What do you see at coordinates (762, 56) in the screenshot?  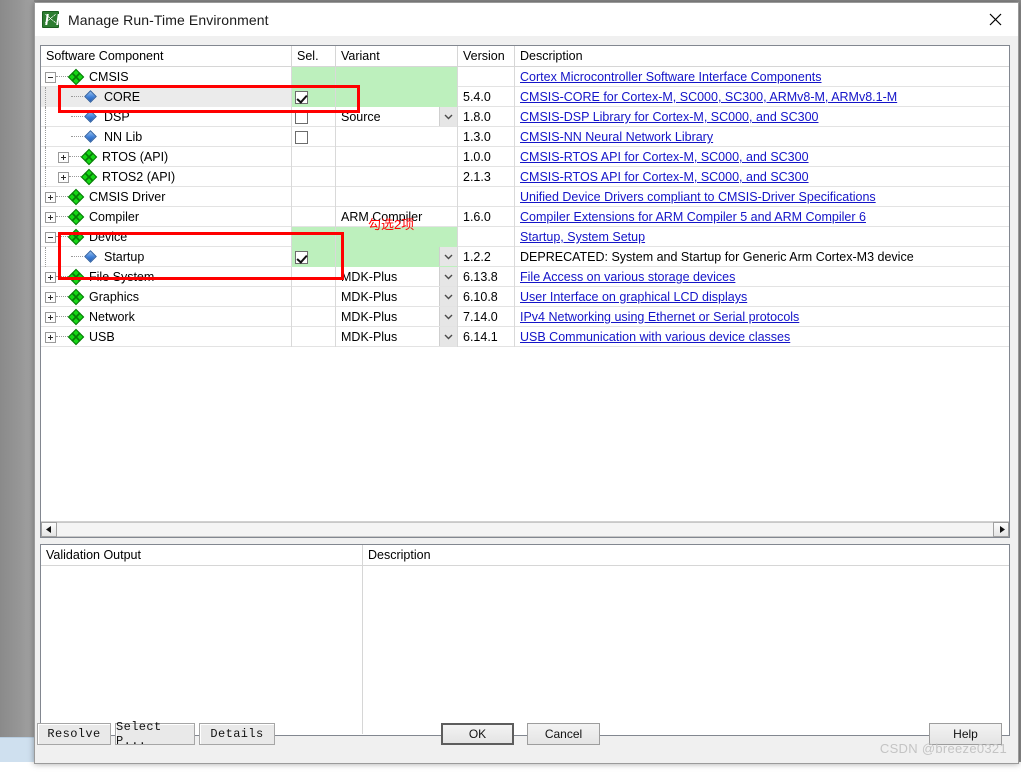 I see `column-header-description: Description` at bounding box center [762, 56].